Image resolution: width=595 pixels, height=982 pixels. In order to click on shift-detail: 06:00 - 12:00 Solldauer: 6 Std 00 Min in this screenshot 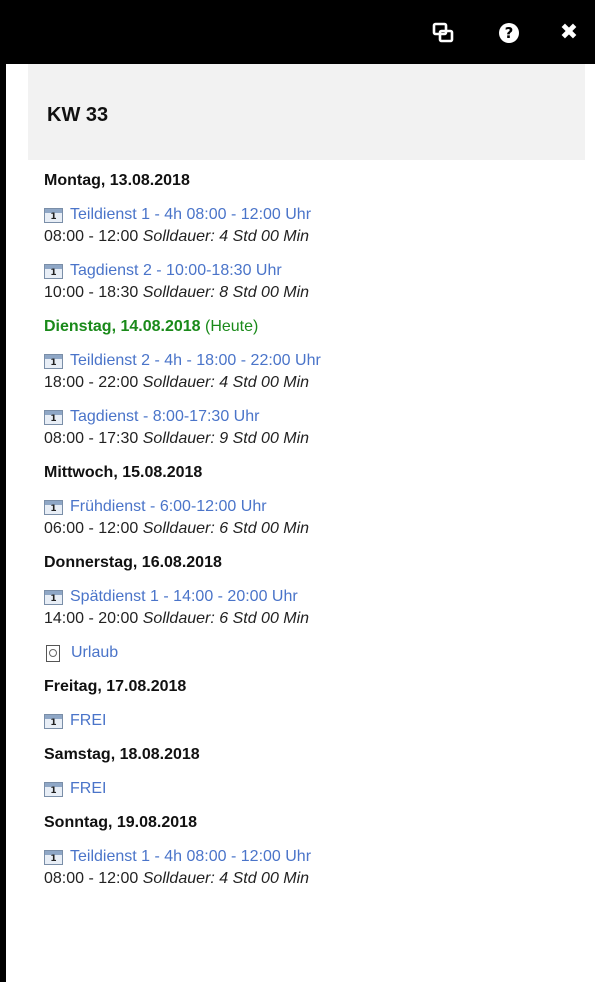, I will do `click(314, 529)`.